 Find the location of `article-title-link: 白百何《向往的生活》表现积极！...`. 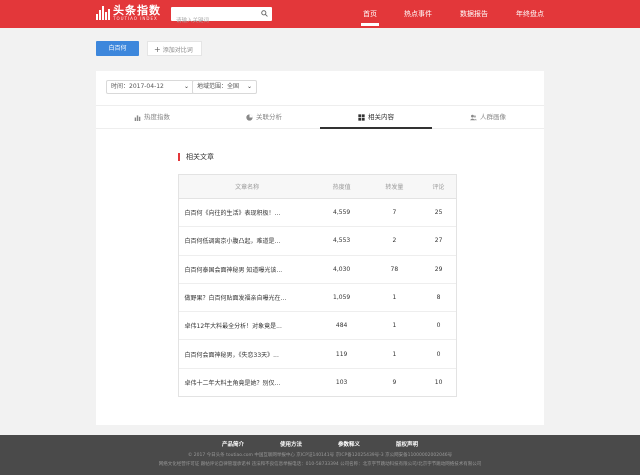

article-title-link: 白百何《向往的生活》表现积极！... is located at coordinates (247, 213).